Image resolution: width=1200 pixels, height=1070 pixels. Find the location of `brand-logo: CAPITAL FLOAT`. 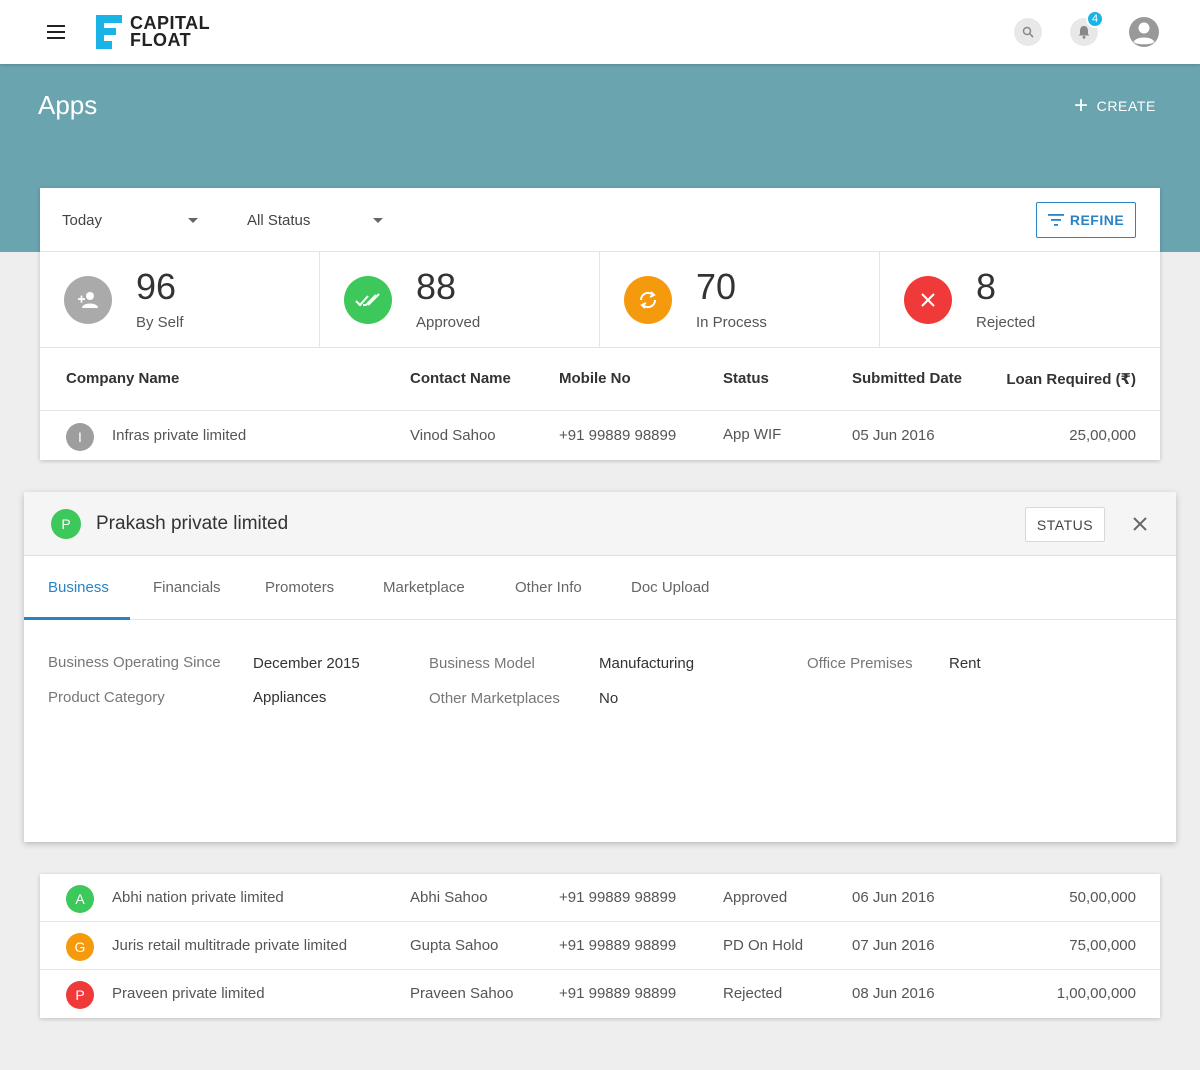

brand-logo: CAPITAL FLOAT is located at coordinates (153, 31).